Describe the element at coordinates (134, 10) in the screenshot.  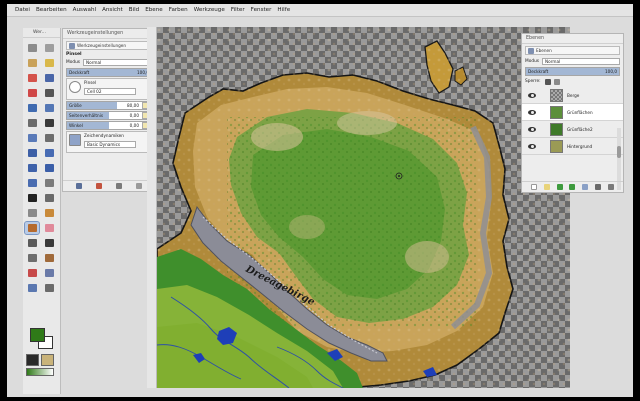
I see `menu-bild: Bild` at that location.